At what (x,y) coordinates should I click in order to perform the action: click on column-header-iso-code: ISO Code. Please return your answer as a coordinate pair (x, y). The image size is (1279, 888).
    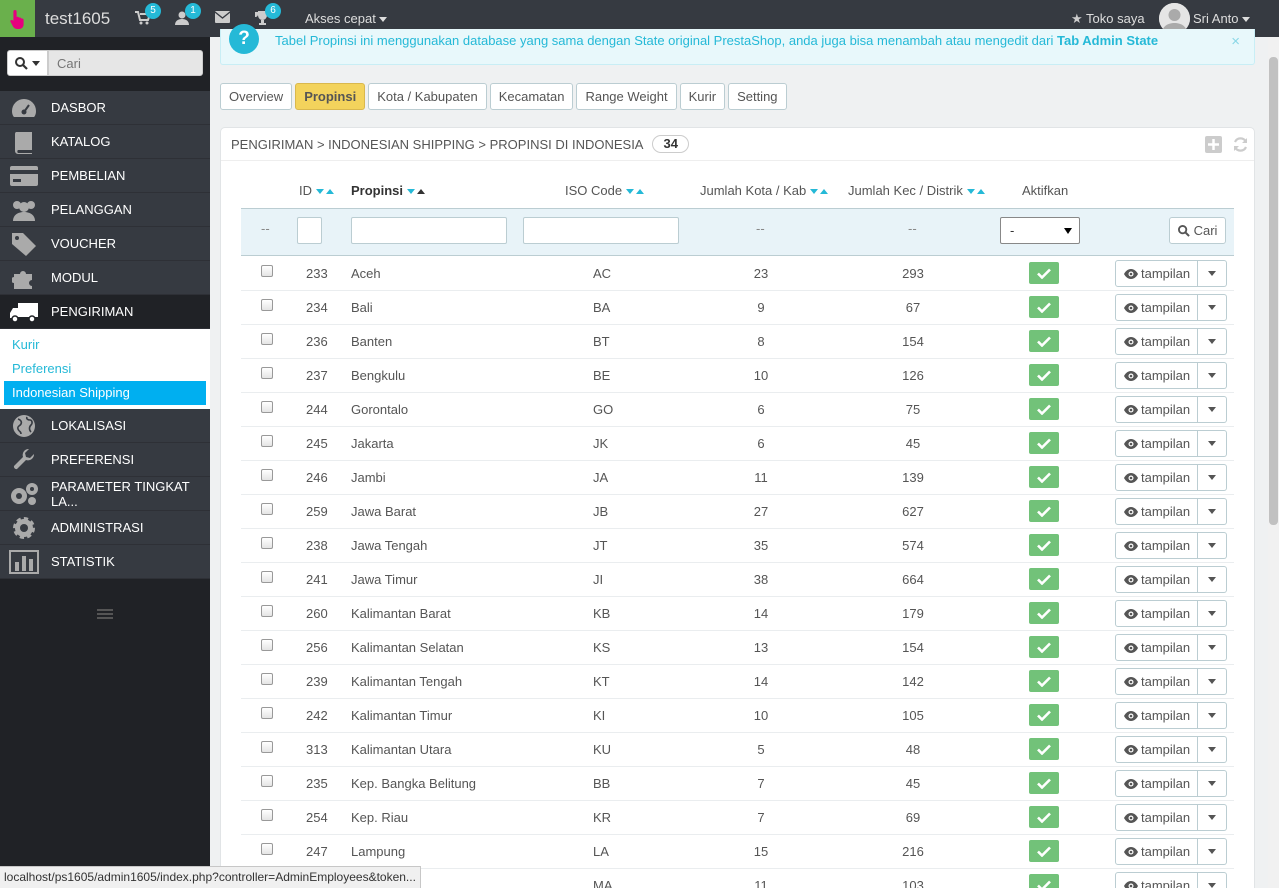
    Looking at the image, I should click on (605, 190).